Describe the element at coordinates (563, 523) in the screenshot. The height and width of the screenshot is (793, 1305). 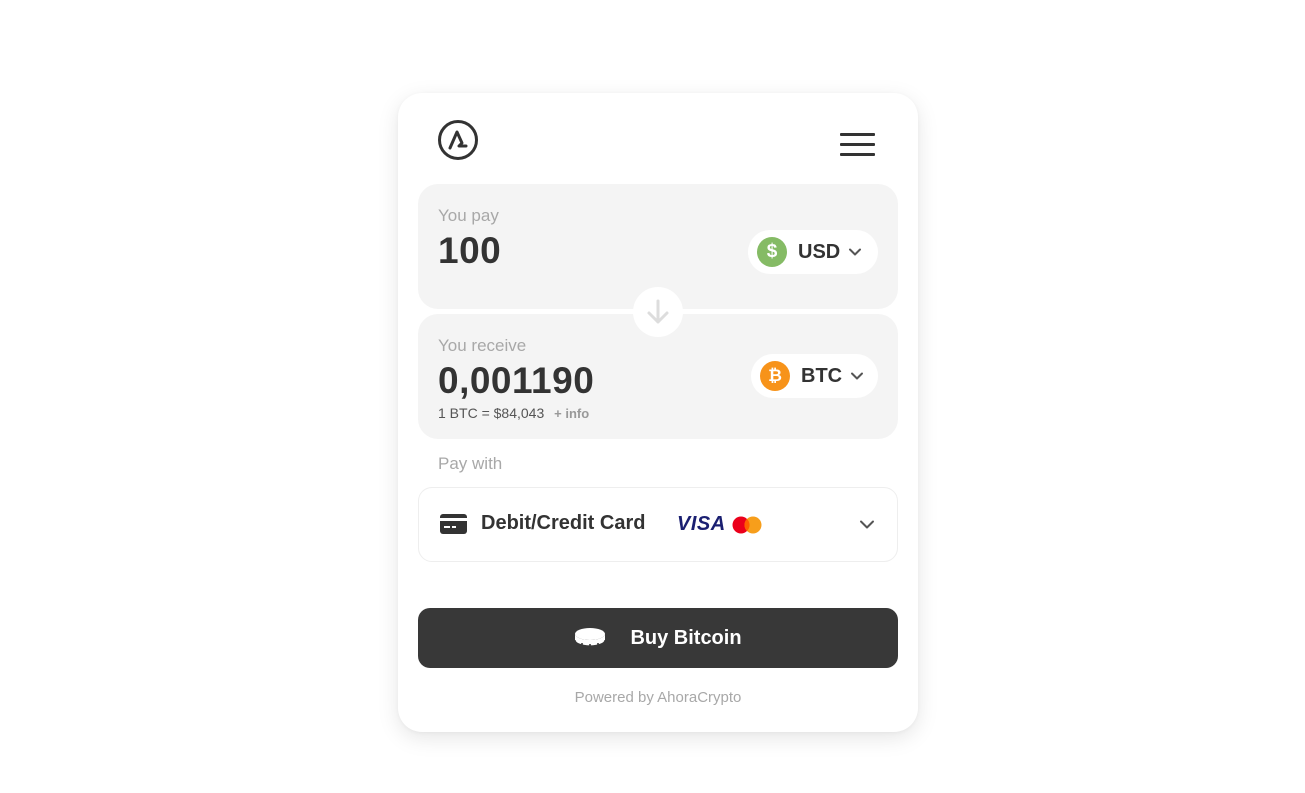
I see `payment-method-label: Debit/Credit Card` at that location.